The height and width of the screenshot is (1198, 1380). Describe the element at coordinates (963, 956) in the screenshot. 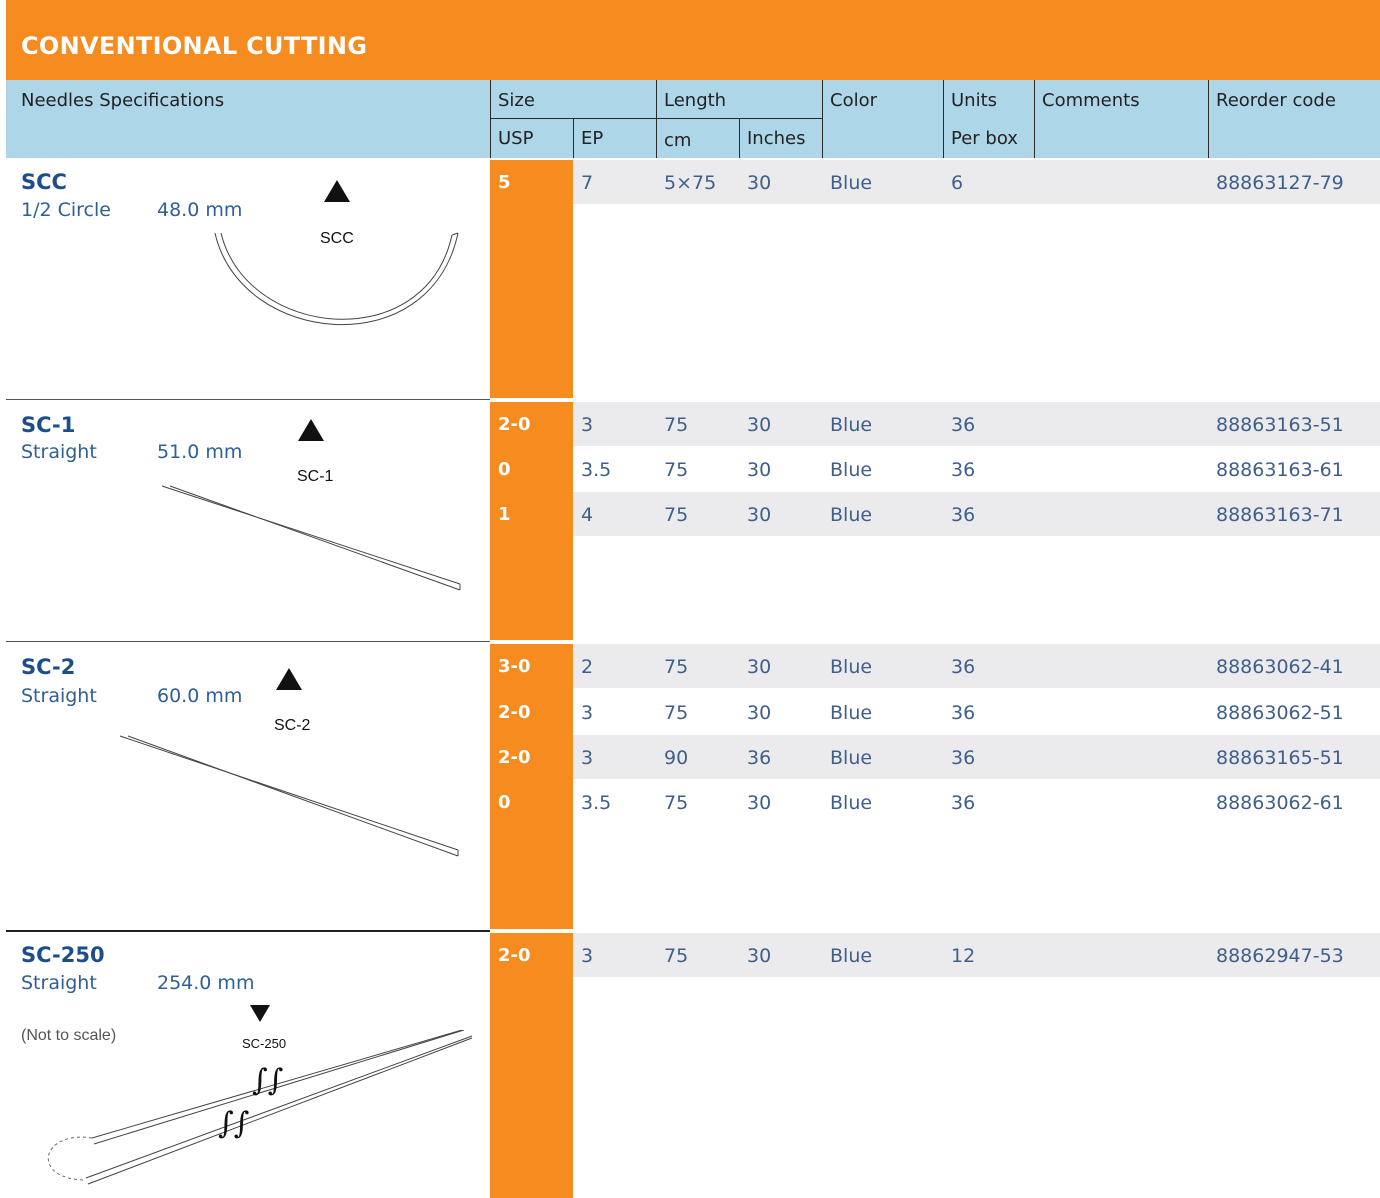

I see `cell-units: 12` at that location.